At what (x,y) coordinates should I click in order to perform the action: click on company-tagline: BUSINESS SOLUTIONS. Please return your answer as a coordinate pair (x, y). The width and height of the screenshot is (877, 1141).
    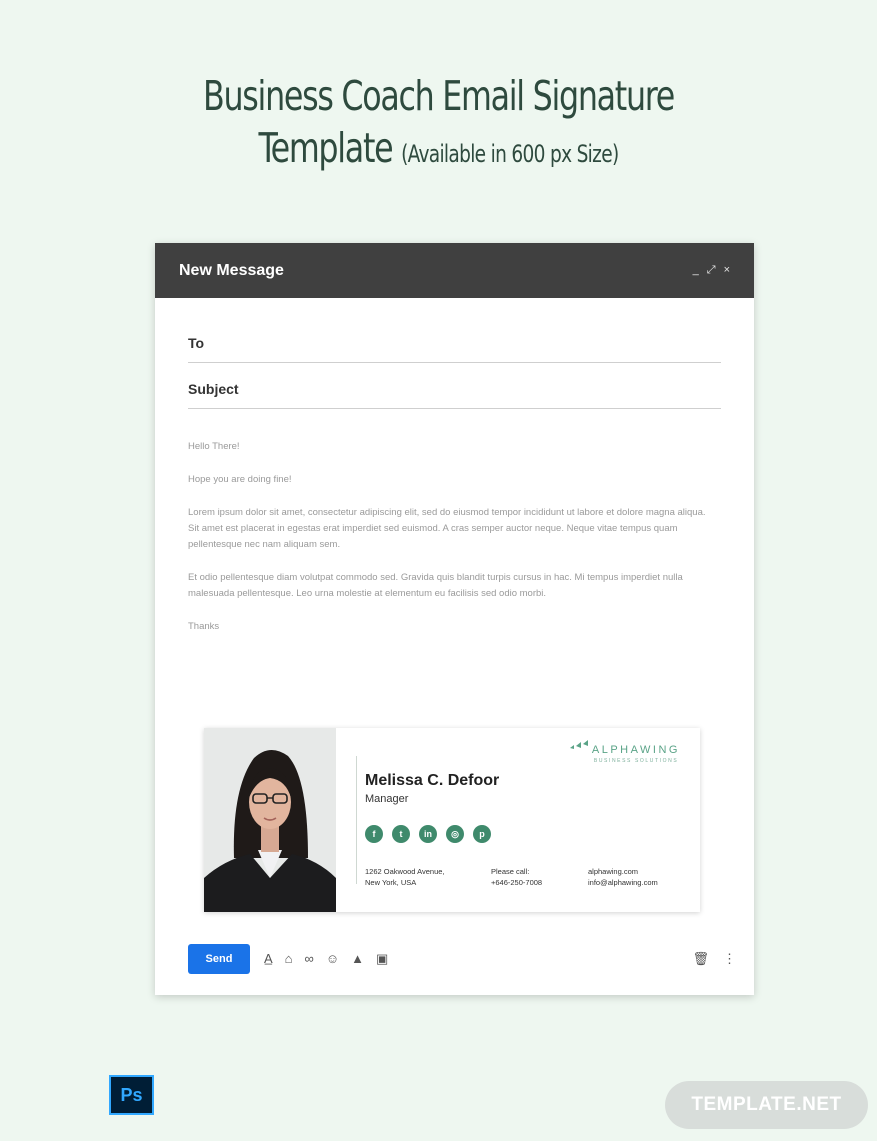
    Looking at the image, I should click on (636, 761).